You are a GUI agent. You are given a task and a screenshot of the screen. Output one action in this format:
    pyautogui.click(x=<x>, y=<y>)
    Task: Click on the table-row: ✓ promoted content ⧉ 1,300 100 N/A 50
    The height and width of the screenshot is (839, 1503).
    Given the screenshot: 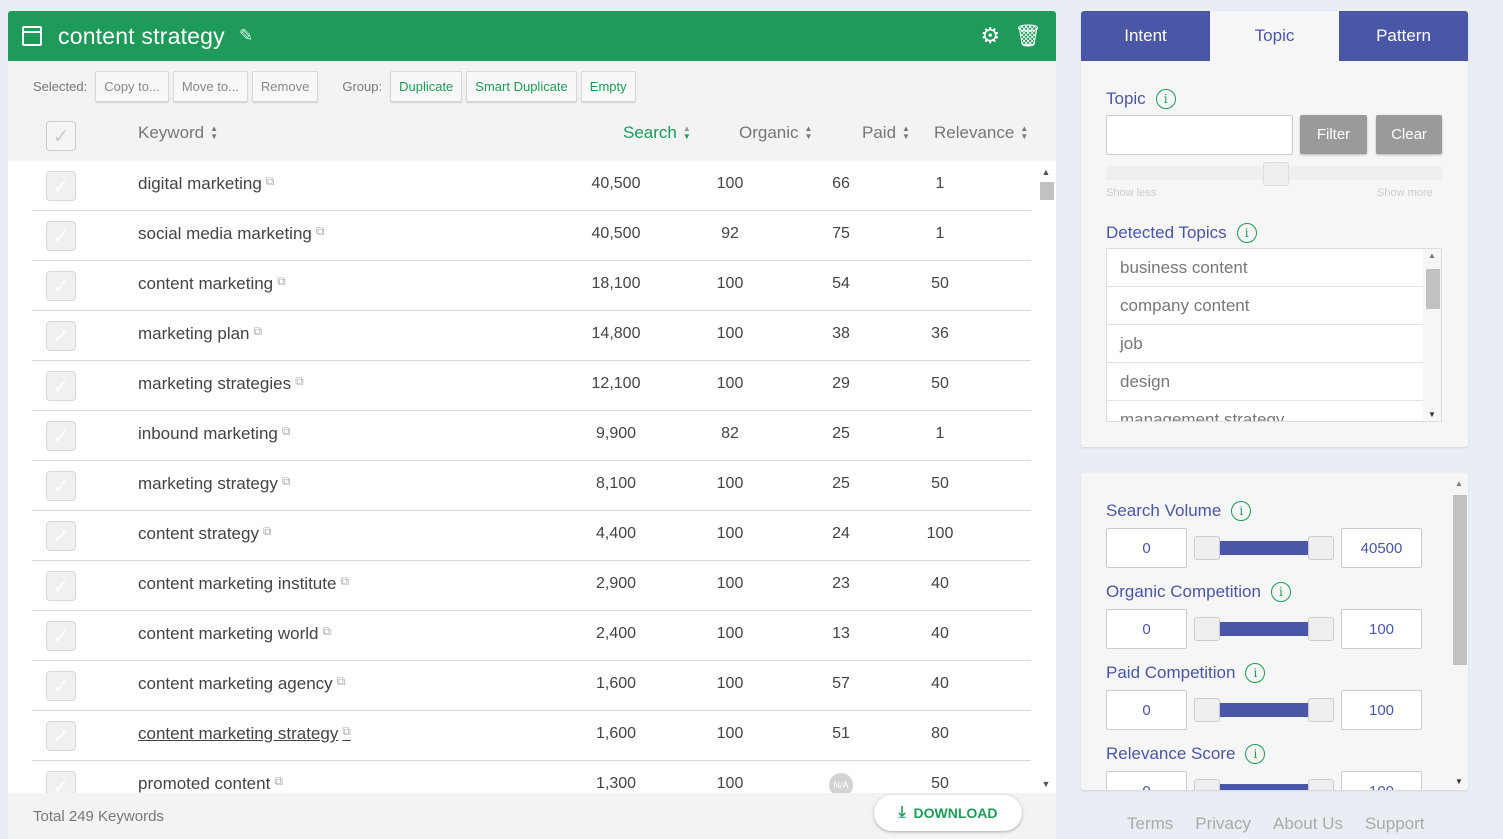 What is the action you would take?
    pyautogui.click(x=531, y=777)
    